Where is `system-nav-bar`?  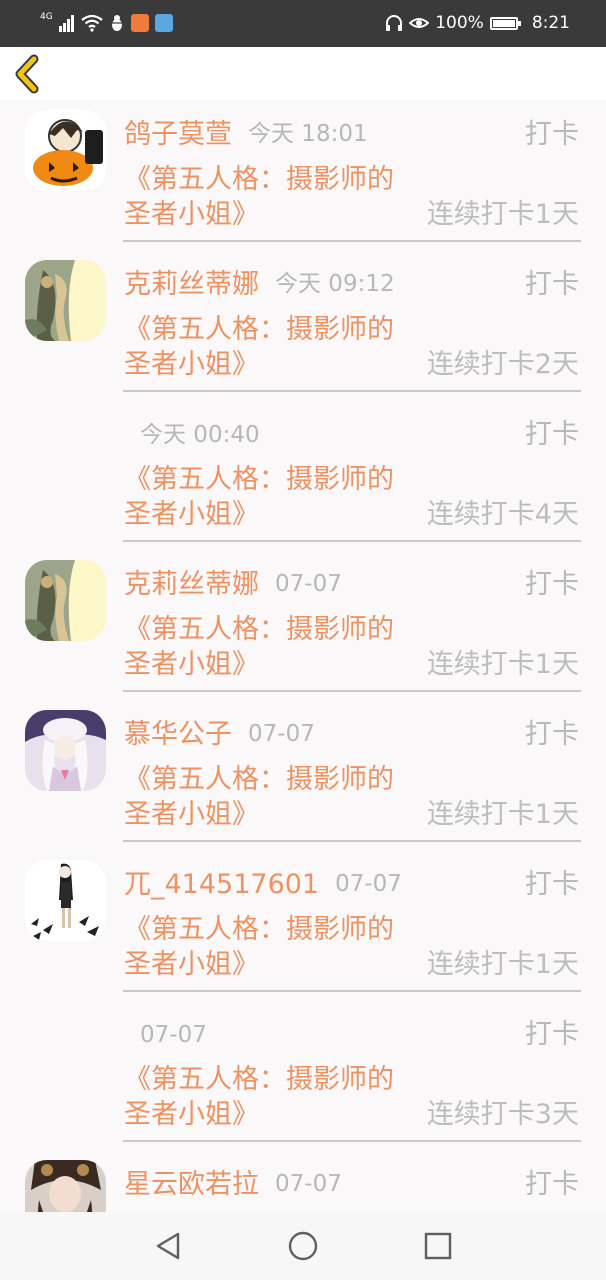 system-nav-bar is located at coordinates (303, 1246).